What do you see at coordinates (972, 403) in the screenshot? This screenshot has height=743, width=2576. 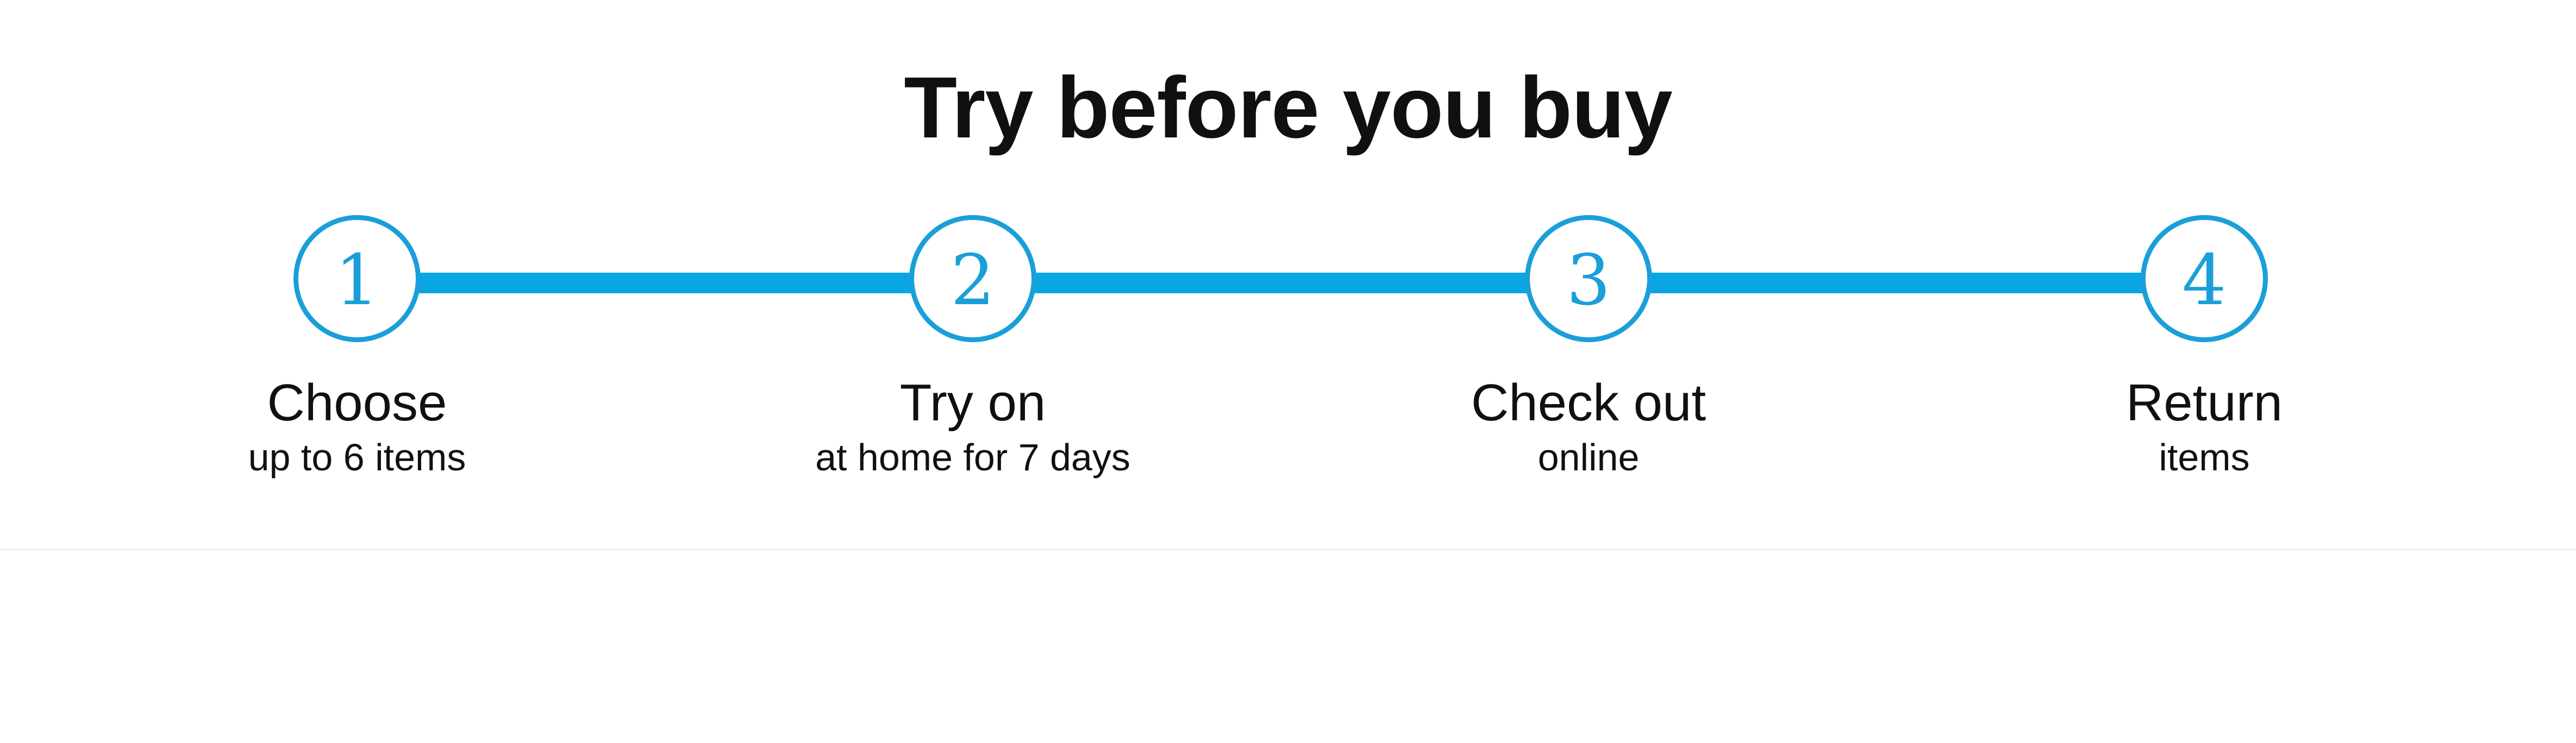 I see `step-title: Try on` at bounding box center [972, 403].